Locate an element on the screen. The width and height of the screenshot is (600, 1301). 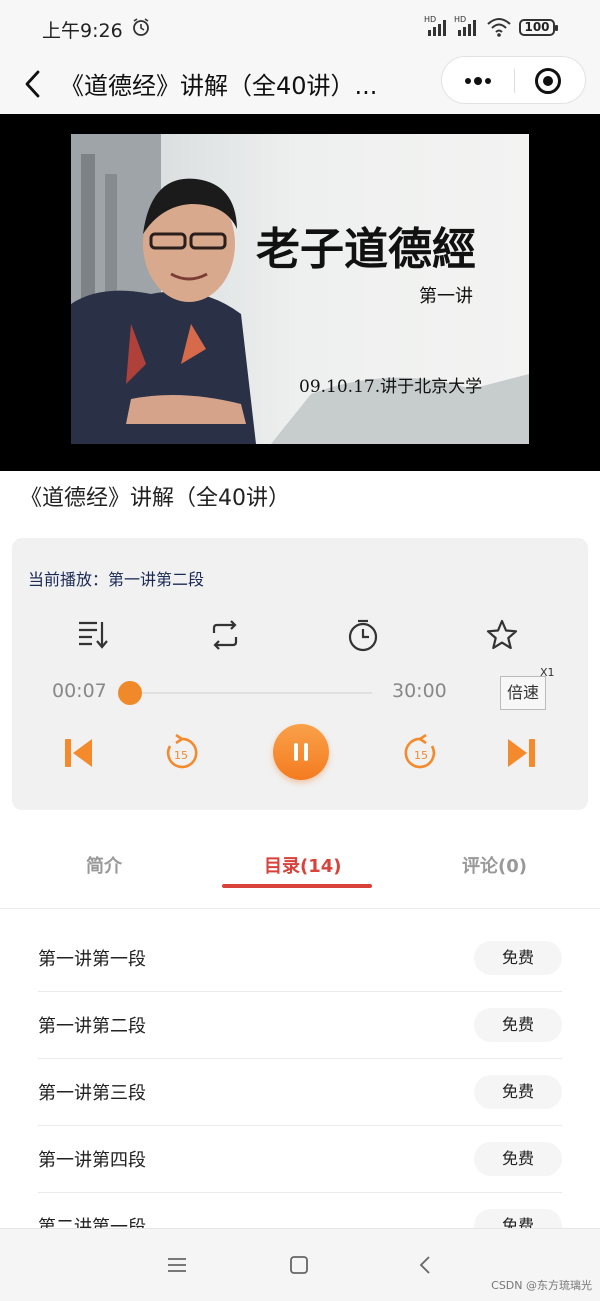
now-playing-label: 当前播放：第一讲第二段 is located at coordinates (116, 579).